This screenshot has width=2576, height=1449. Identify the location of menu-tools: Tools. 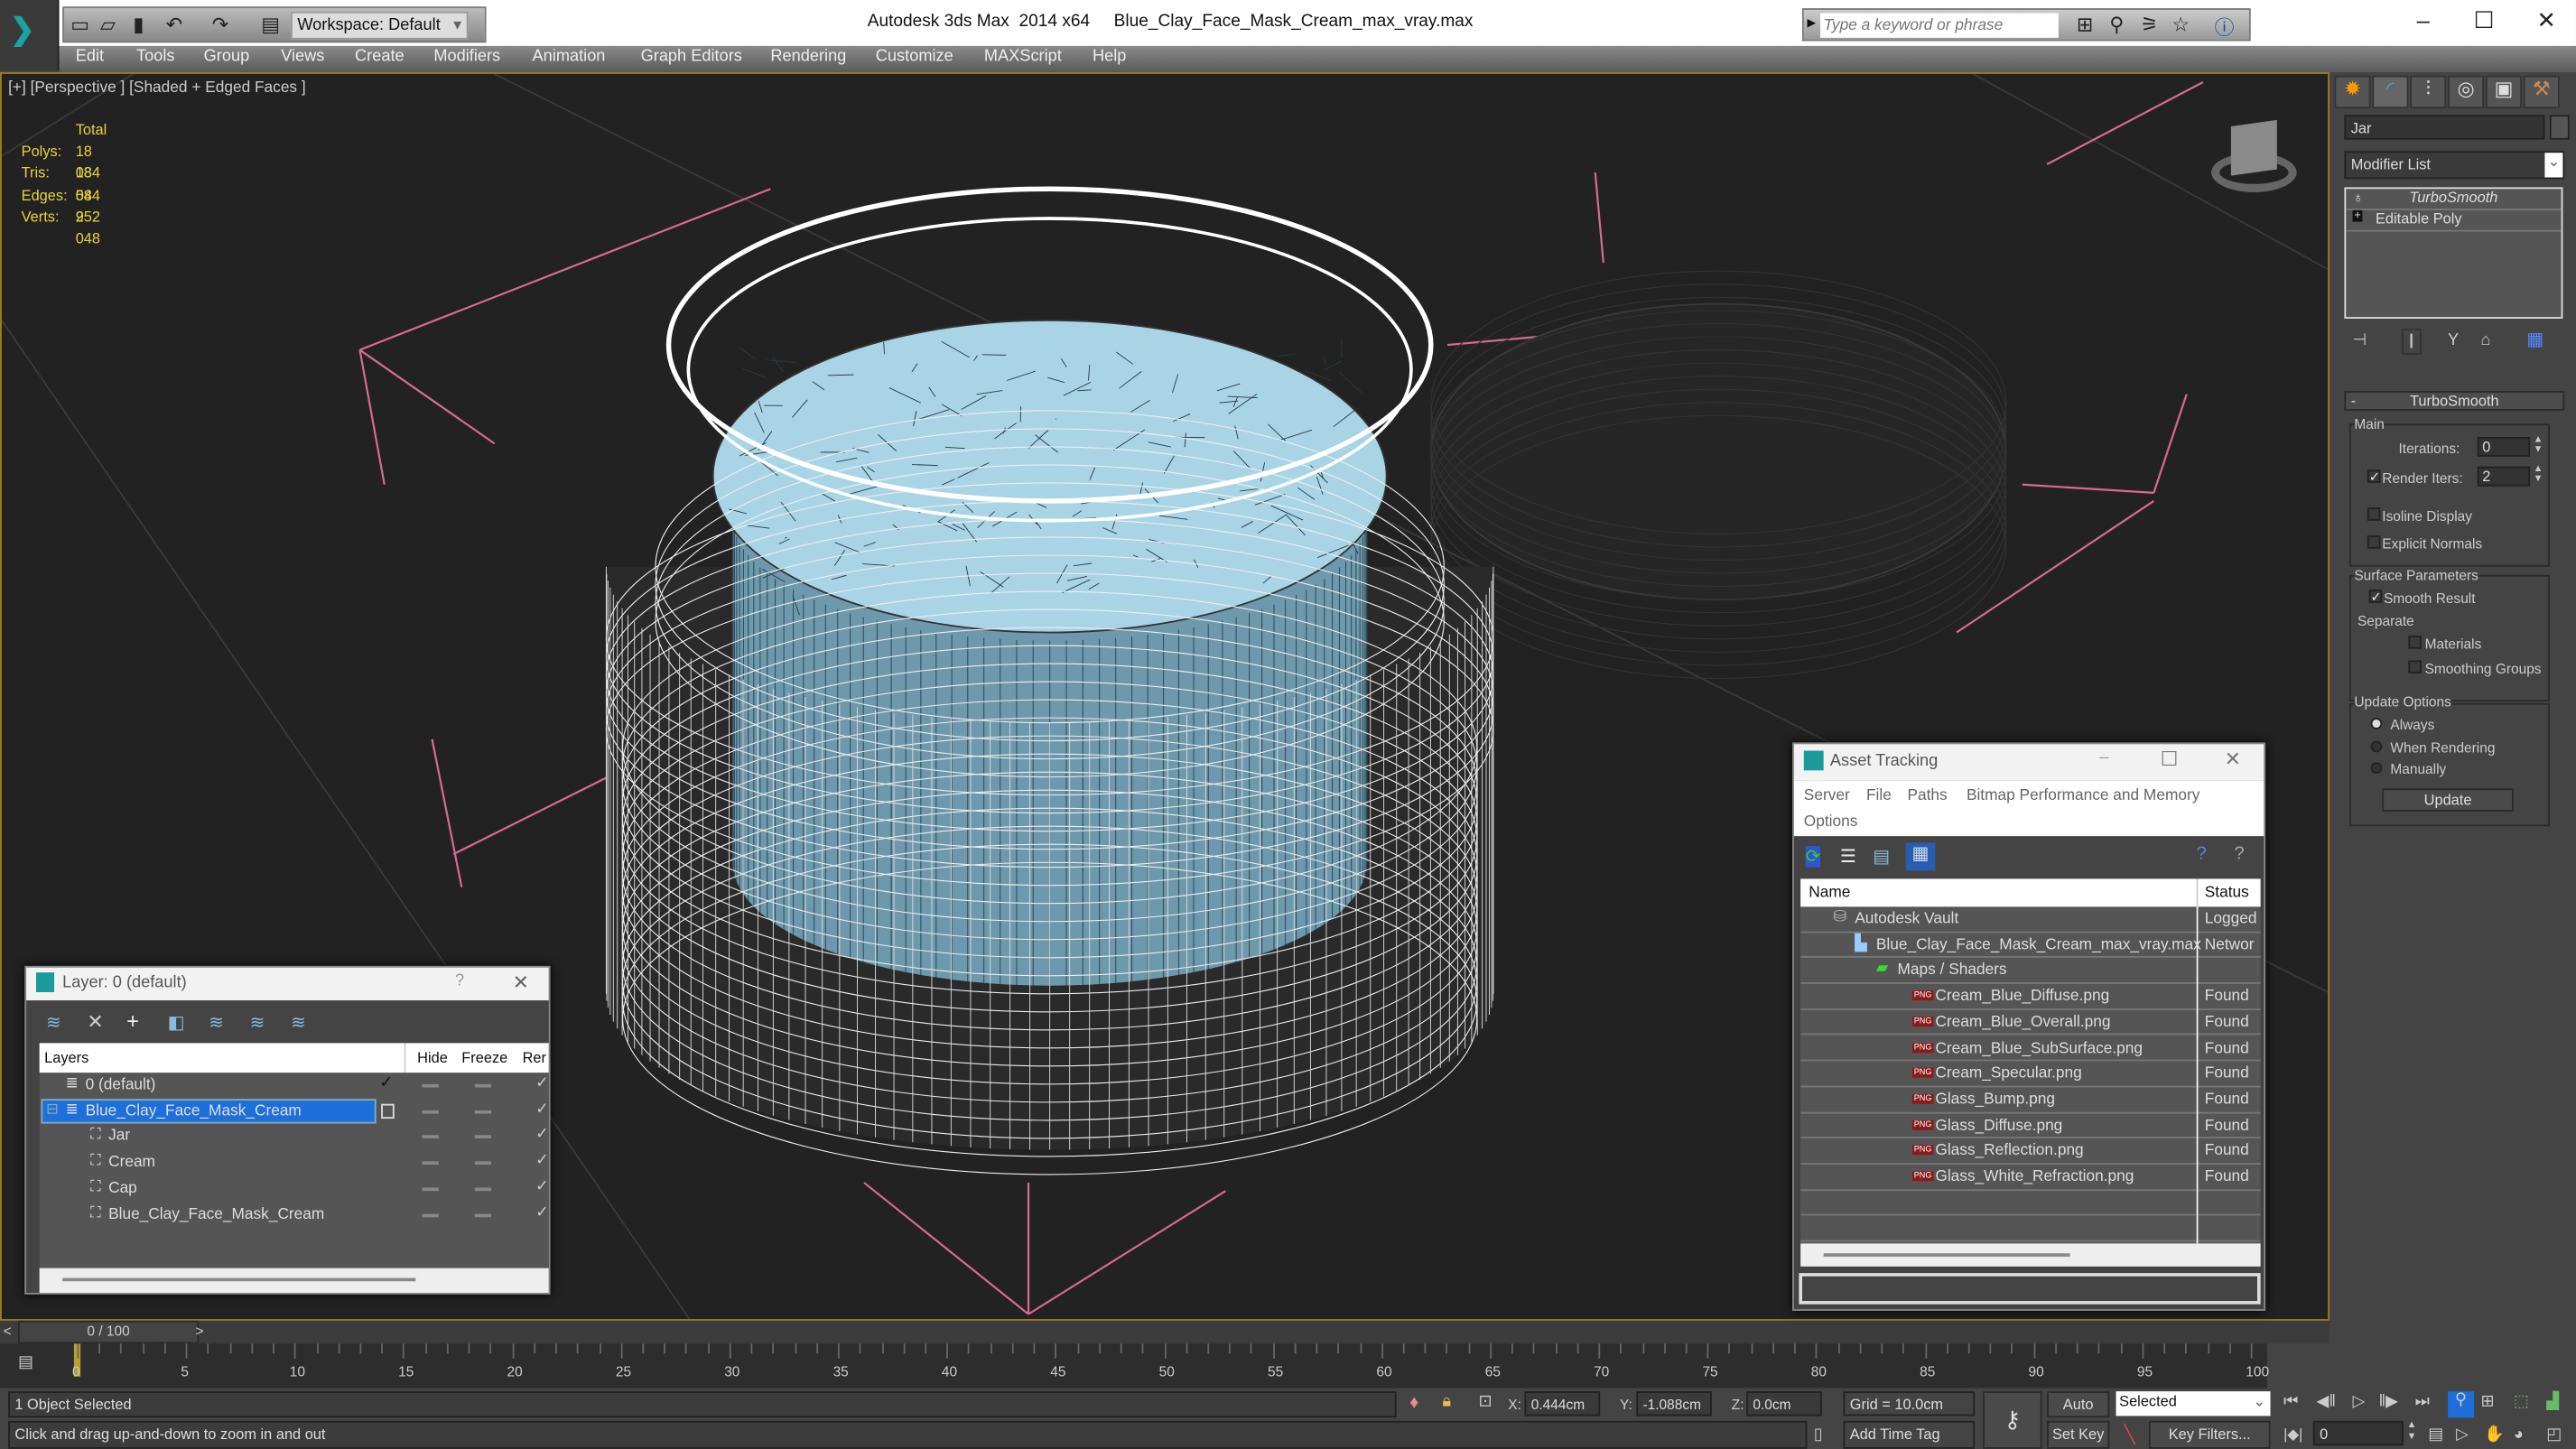
(155, 57).